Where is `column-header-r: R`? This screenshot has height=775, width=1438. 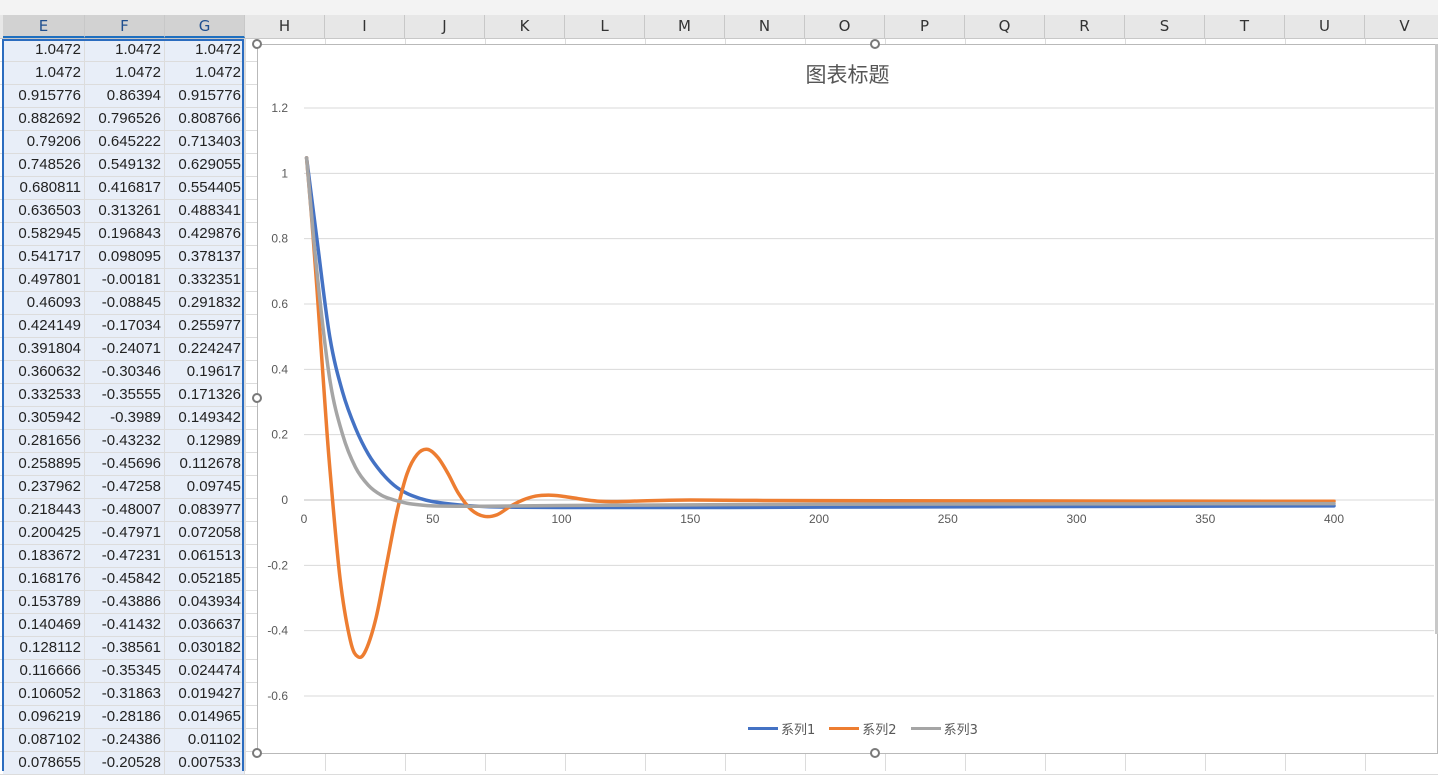 column-header-r: R is located at coordinates (1085, 26).